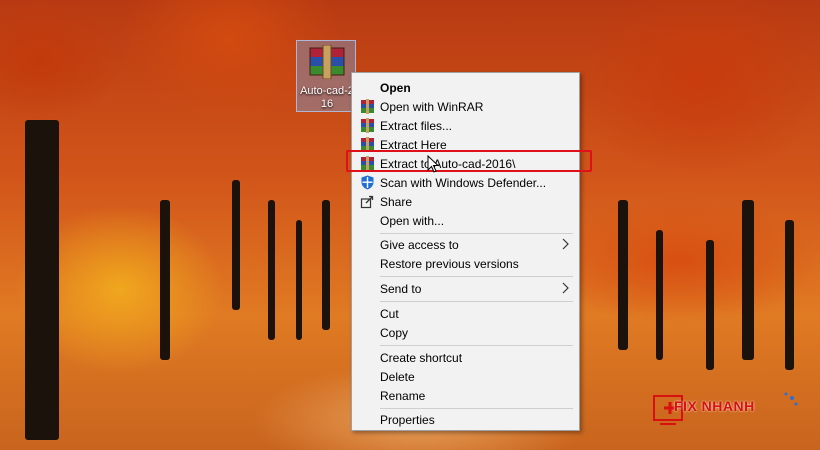  What do you see at coordinates (465, 419) in the screenshot?
I see `menu-item-properties: Properties` at bounding box center [465, 419].